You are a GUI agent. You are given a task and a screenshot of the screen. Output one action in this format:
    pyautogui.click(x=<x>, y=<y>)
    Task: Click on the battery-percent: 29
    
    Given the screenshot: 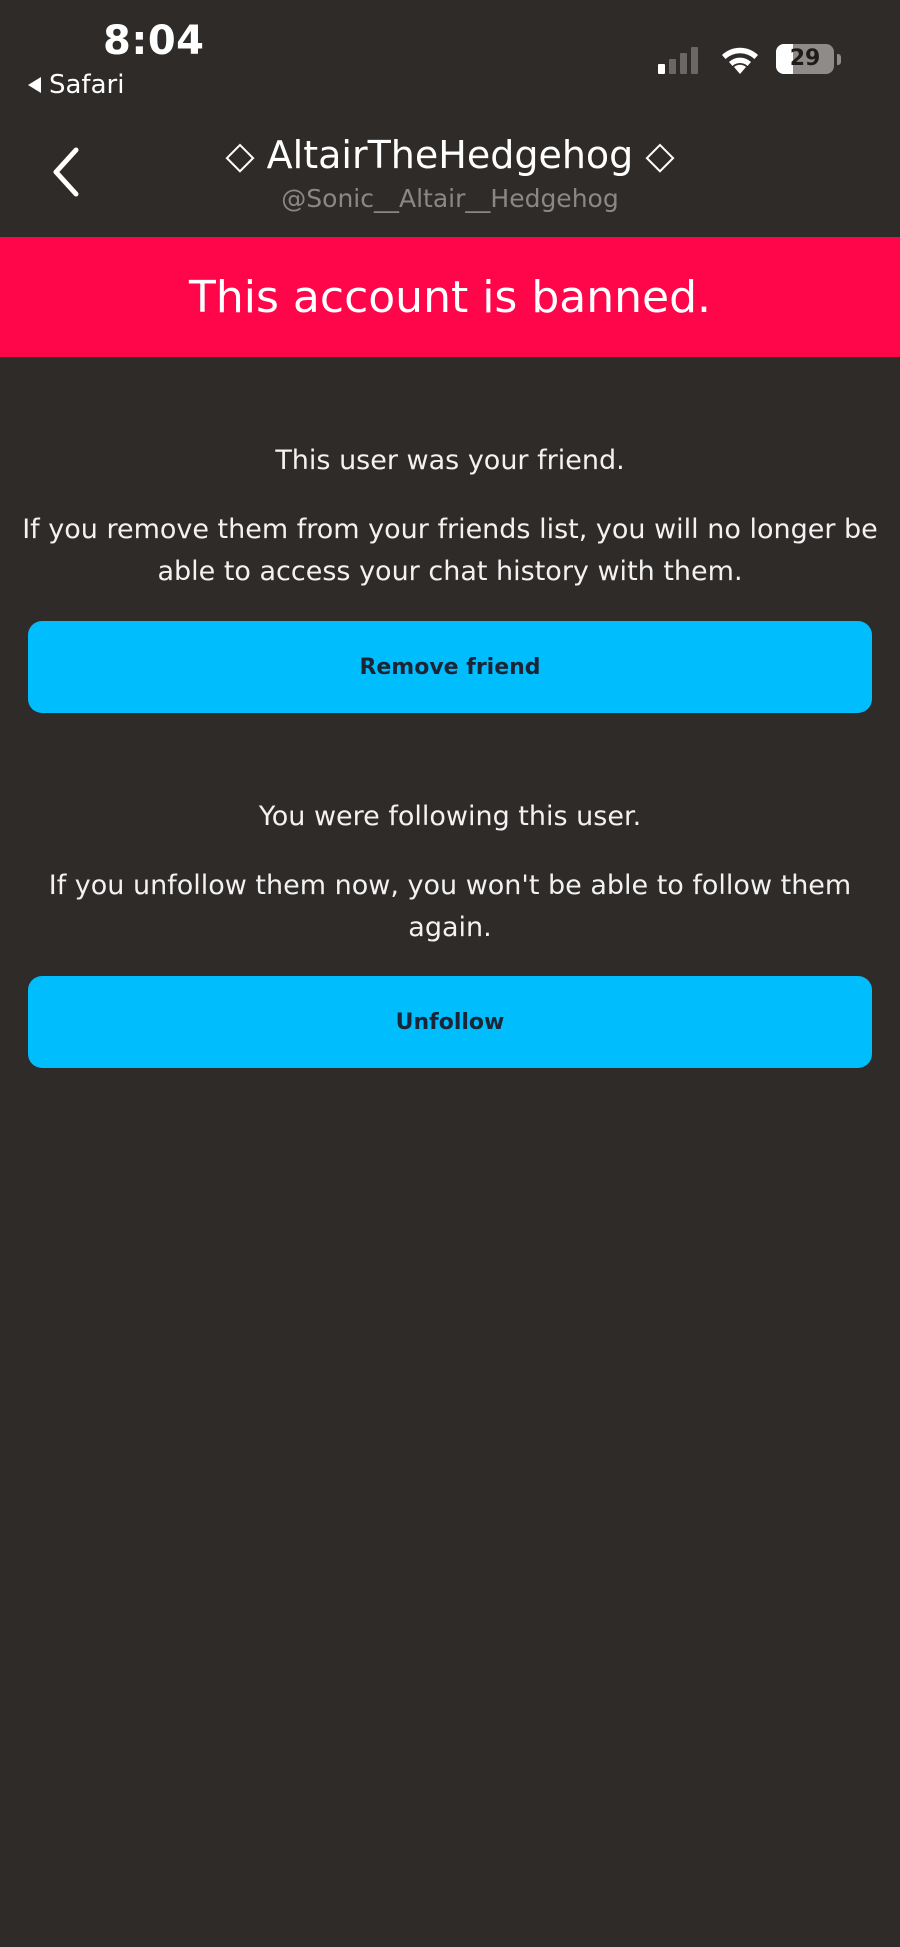 What is the action you would take?
    pyautogui.click(x=805, y=58)
    